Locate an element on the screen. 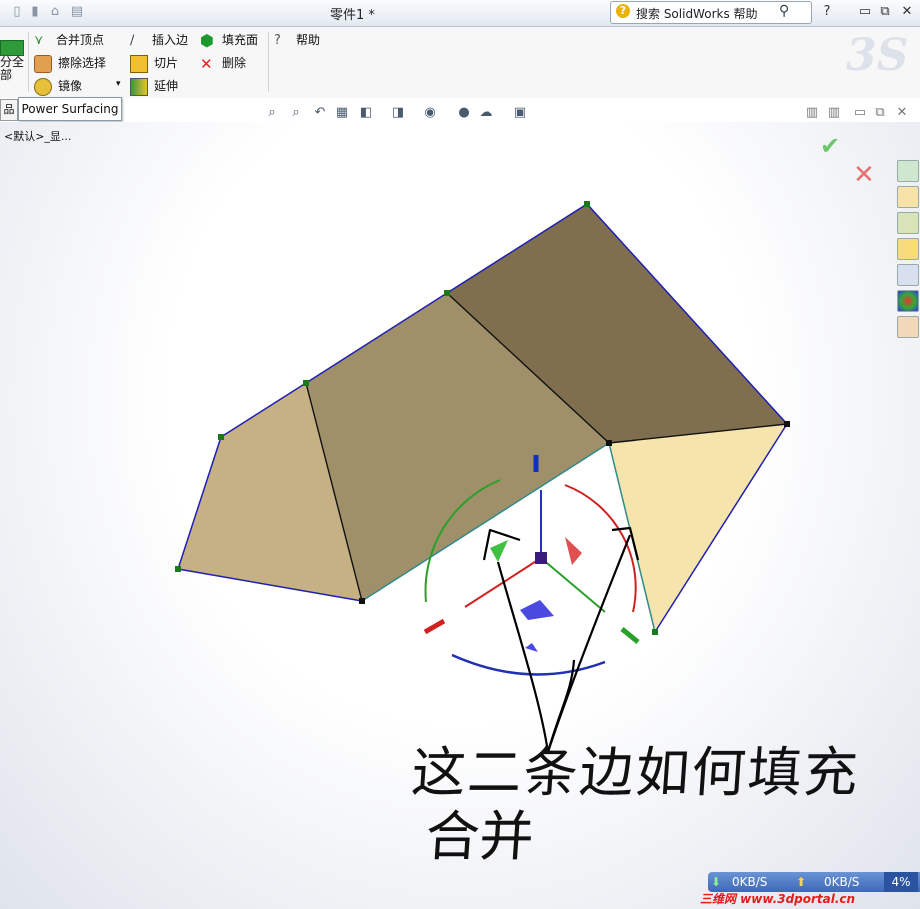  download-speed: 0KB/S is located at coordinates (750, 882).